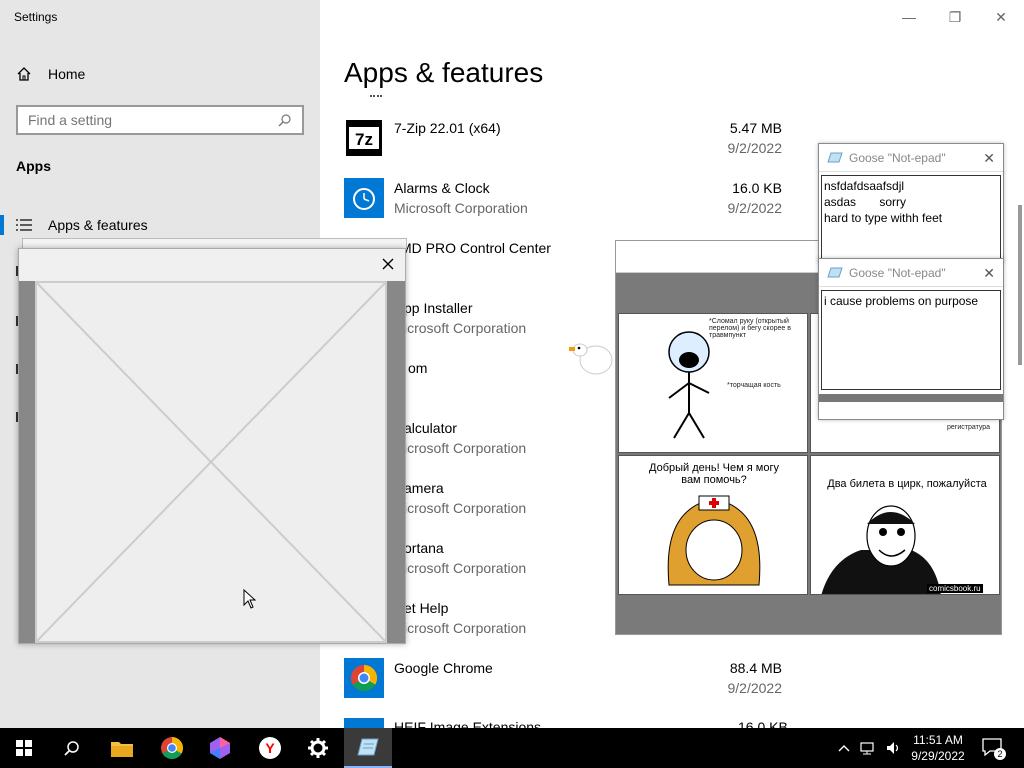 The image size is (1024, 768). I want to click on app-name: Google Chrome, so click(443, 668).